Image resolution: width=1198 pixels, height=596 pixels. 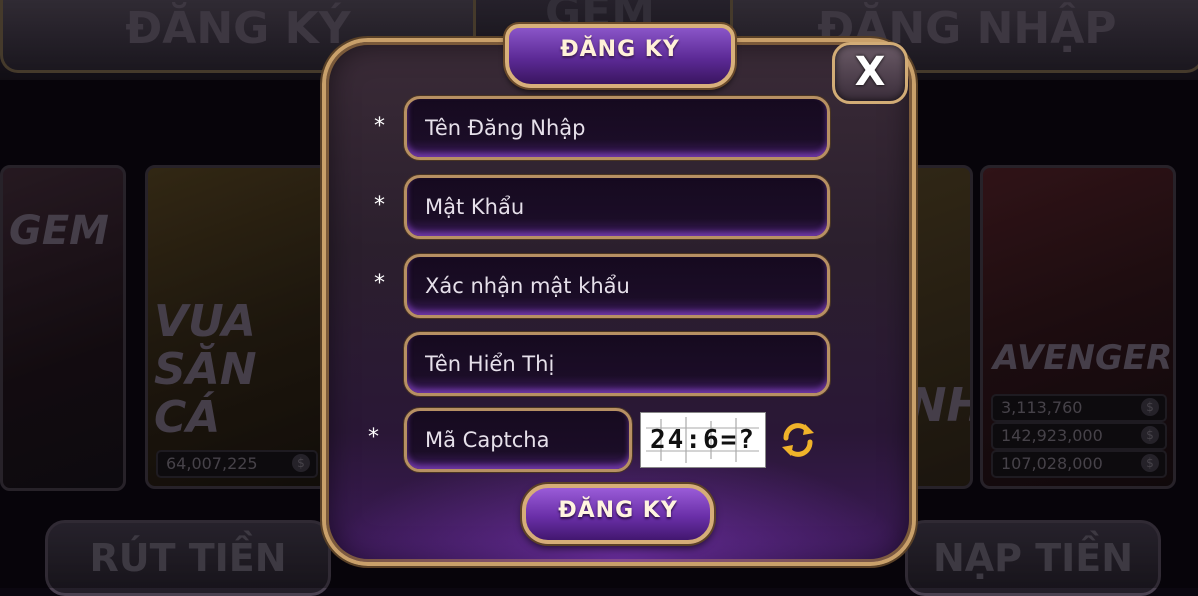 I want to click on password-field-frame, so click(x=617, y=207).